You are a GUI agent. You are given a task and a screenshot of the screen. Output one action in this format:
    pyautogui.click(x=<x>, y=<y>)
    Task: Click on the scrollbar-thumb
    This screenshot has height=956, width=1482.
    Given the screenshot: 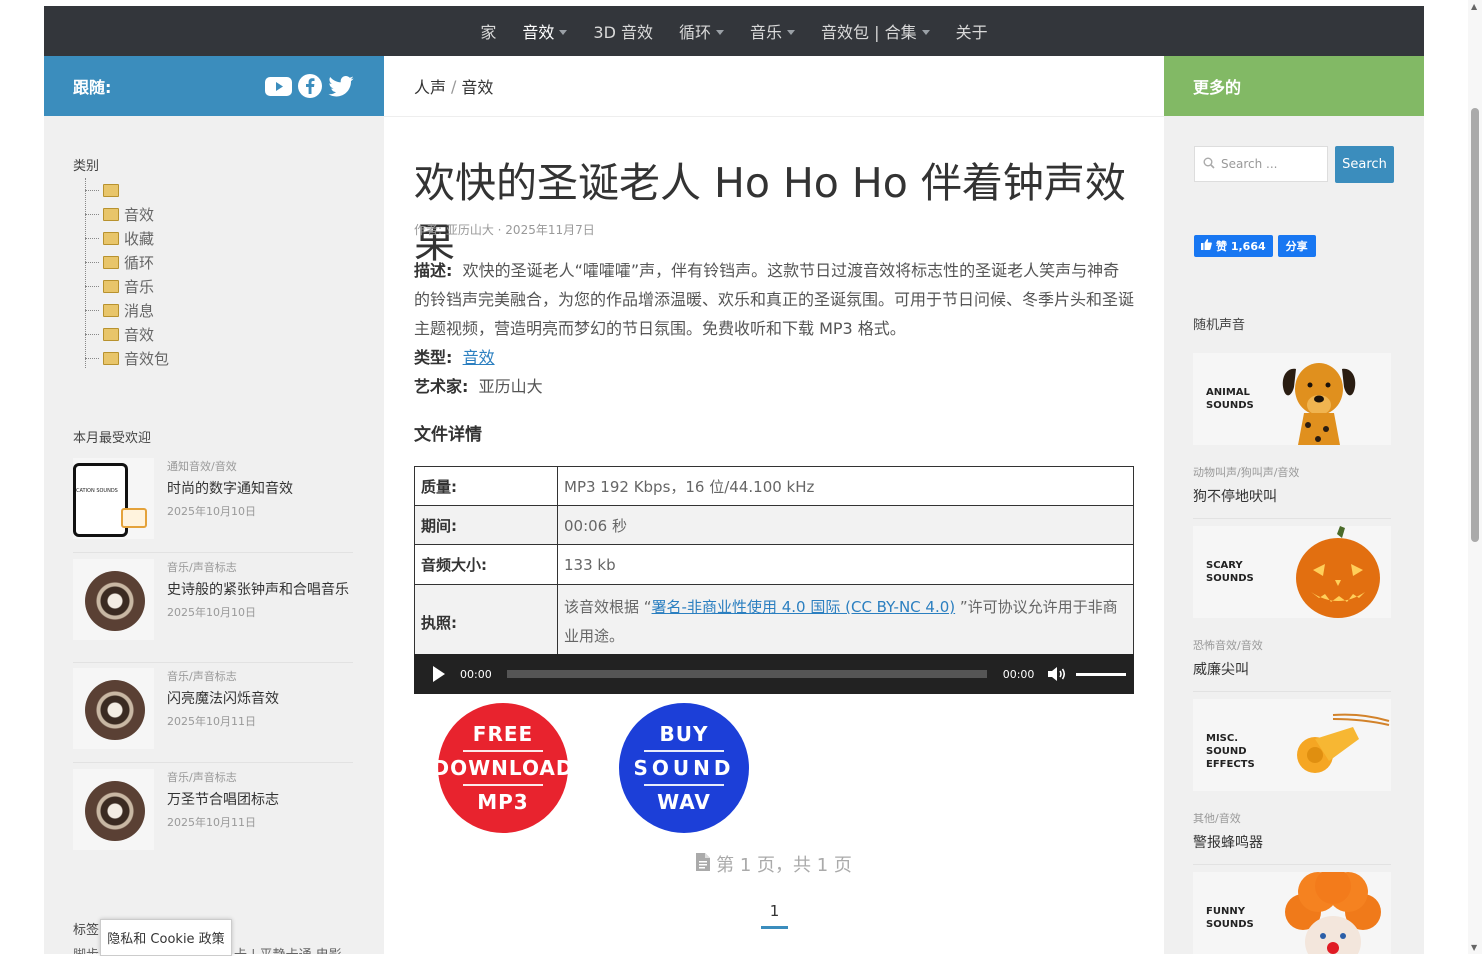 What is the action you would take?
    pyautogui.click(x=1475, y=325)
    